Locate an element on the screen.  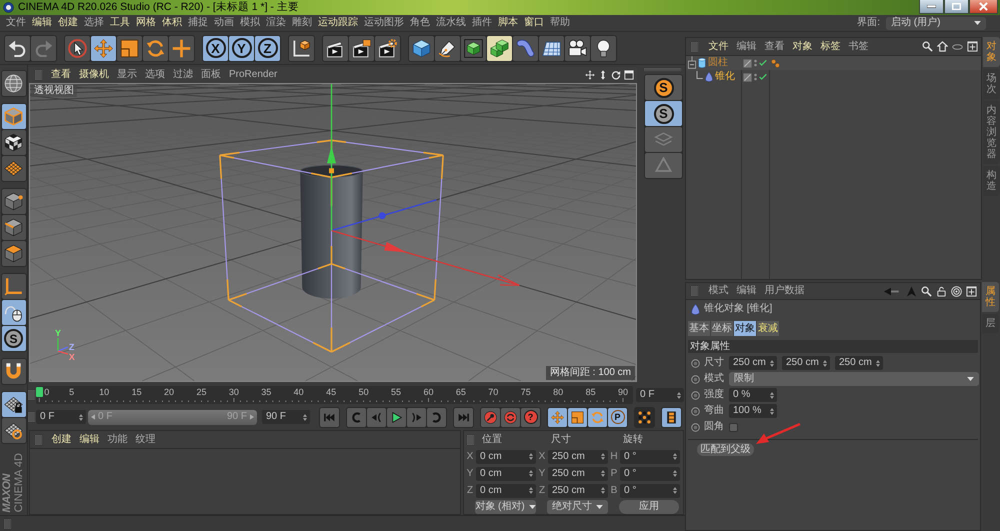
menu-item: 运动图形 is located at coordinates (384, 23).